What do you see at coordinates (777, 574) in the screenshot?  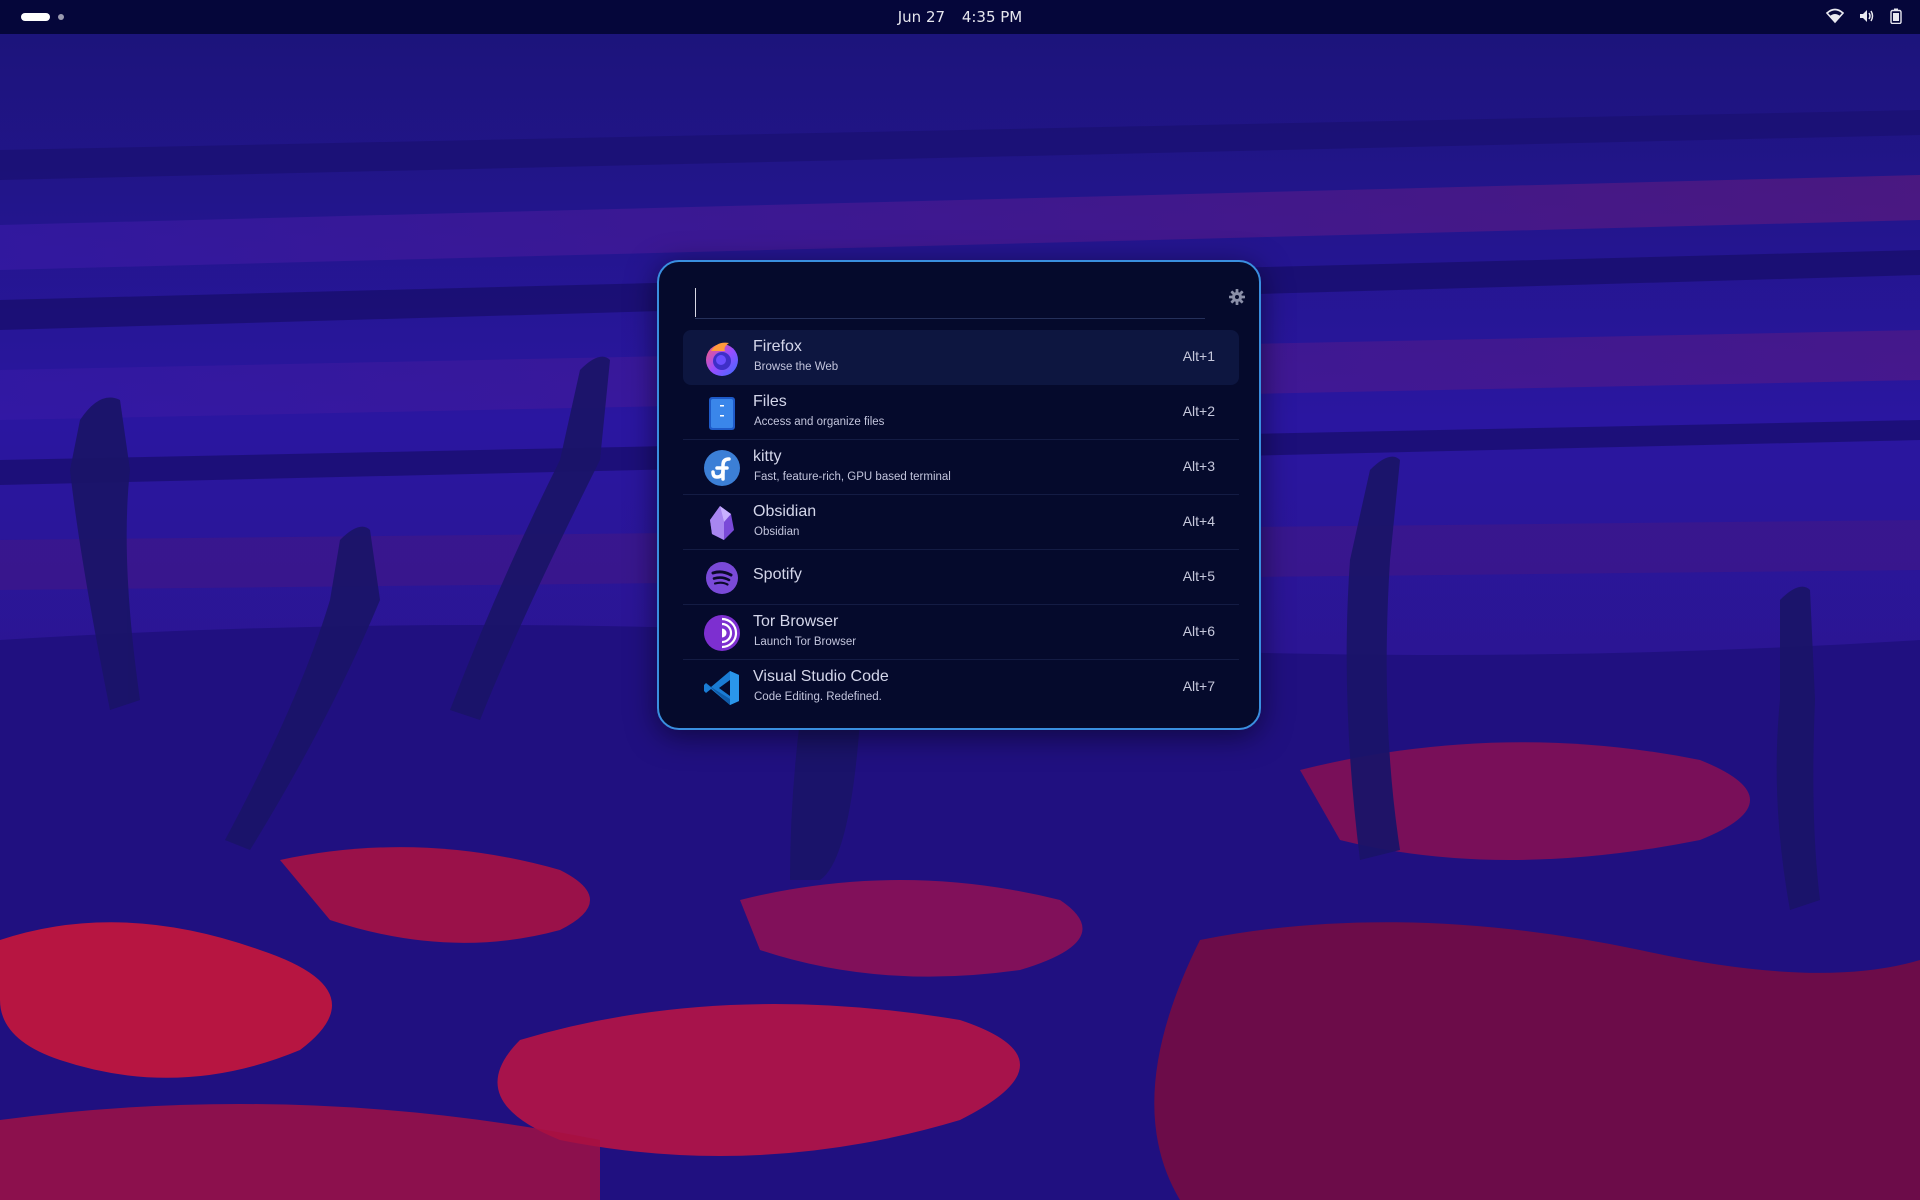 I see `result-name: Spotify` at bounding box center [777, 574].